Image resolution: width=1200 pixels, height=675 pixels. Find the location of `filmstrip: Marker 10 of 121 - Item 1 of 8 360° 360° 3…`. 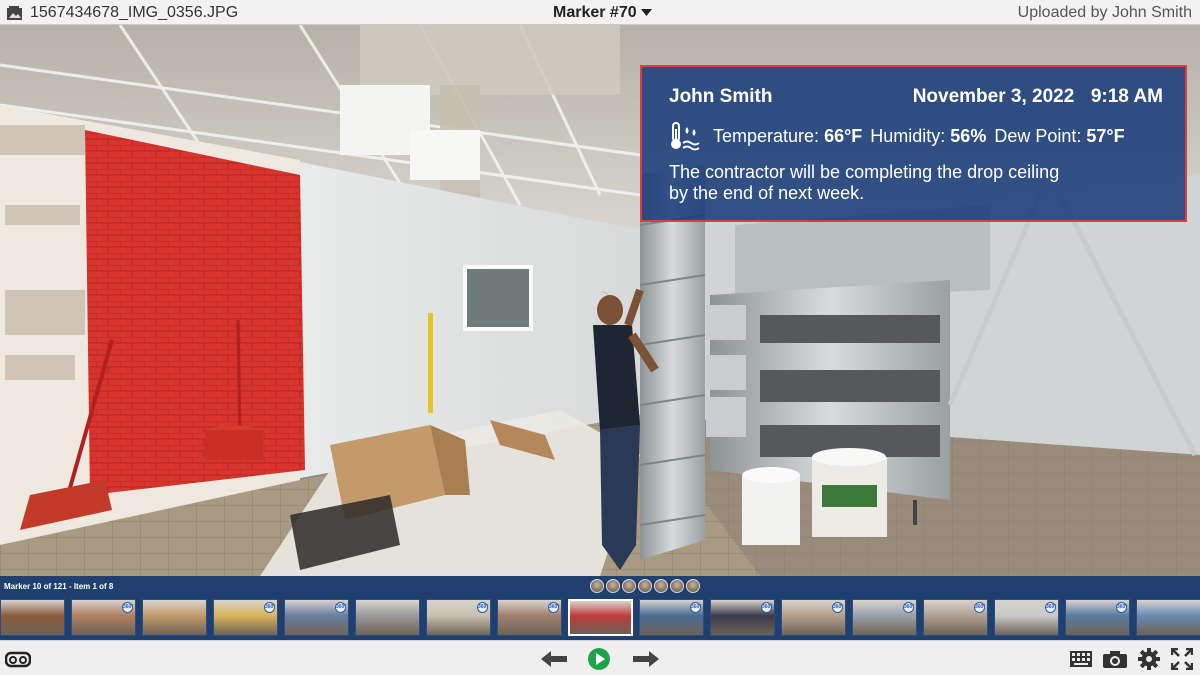

filmstrip: Marker 10 of 121 - Item 1 of 8 360° 360° 3… is located at coordinates (600, 608).